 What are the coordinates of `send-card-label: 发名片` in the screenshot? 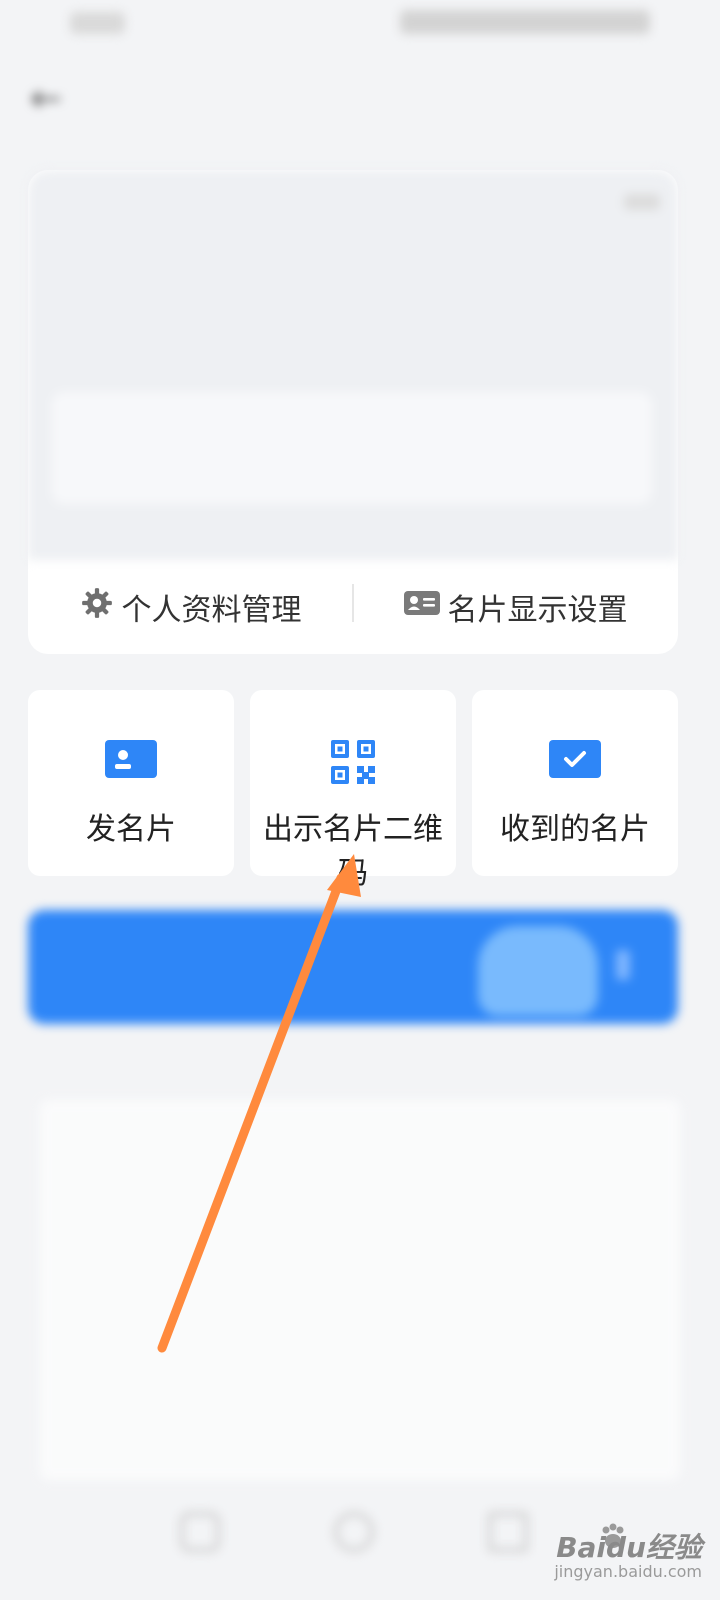 It's located at (131, 829).